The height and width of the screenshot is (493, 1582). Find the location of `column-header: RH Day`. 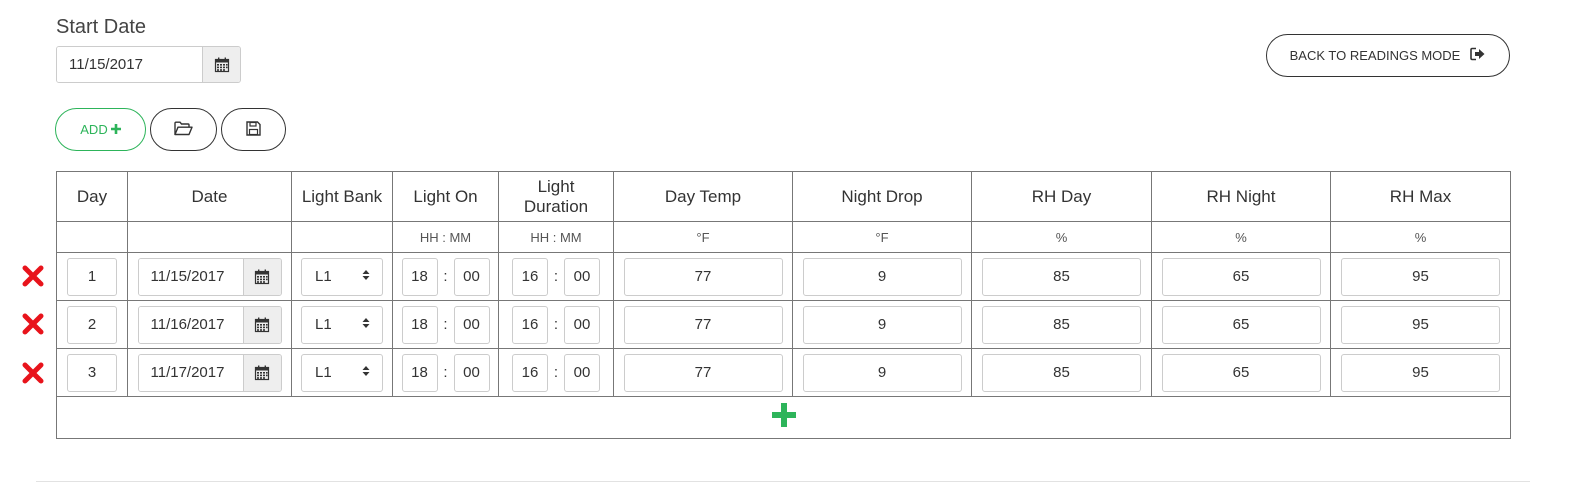

column-header: RH Day is located at coordinates (1061, 196).